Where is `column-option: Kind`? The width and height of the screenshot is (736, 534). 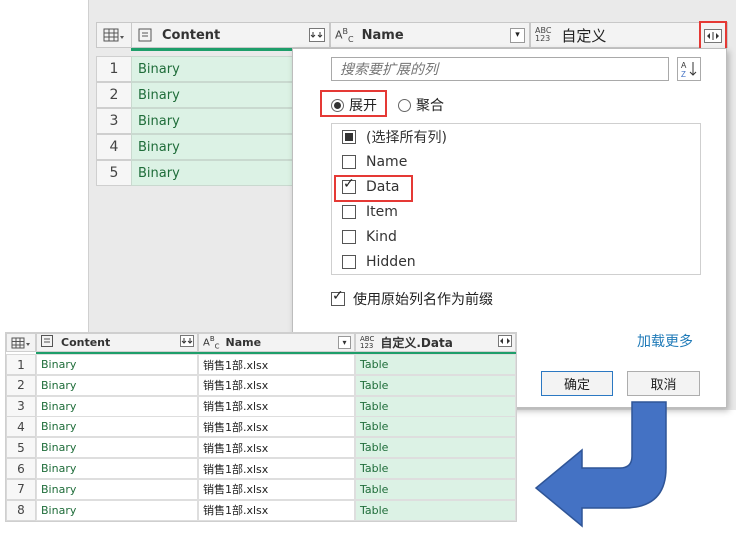
column-option: Kind is located at coordinates (369, 237).